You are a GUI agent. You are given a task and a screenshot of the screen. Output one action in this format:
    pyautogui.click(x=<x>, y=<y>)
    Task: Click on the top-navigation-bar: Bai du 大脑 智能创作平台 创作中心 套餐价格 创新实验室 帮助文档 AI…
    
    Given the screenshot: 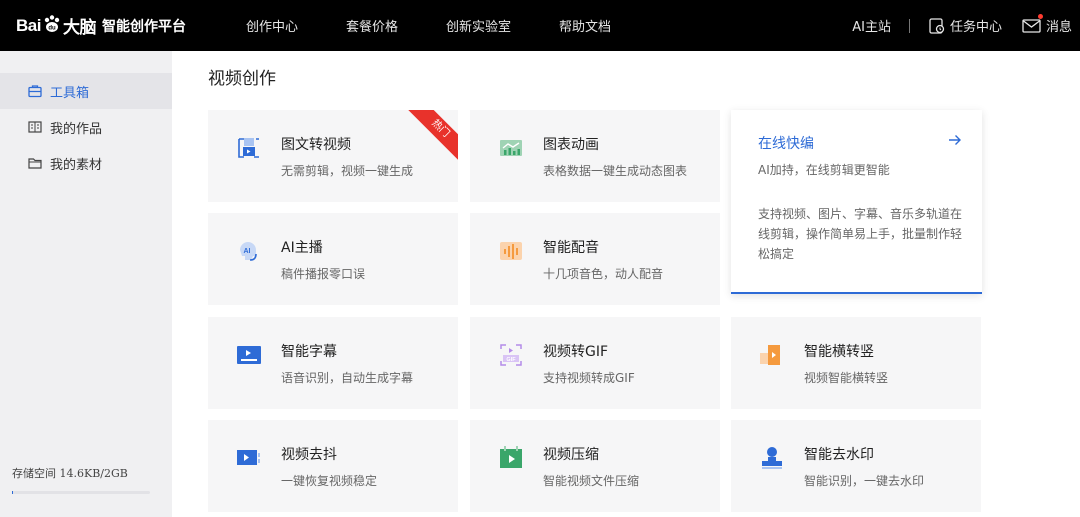 What is the action you would take?
    pyautogui.click(x=540, y=25)
    